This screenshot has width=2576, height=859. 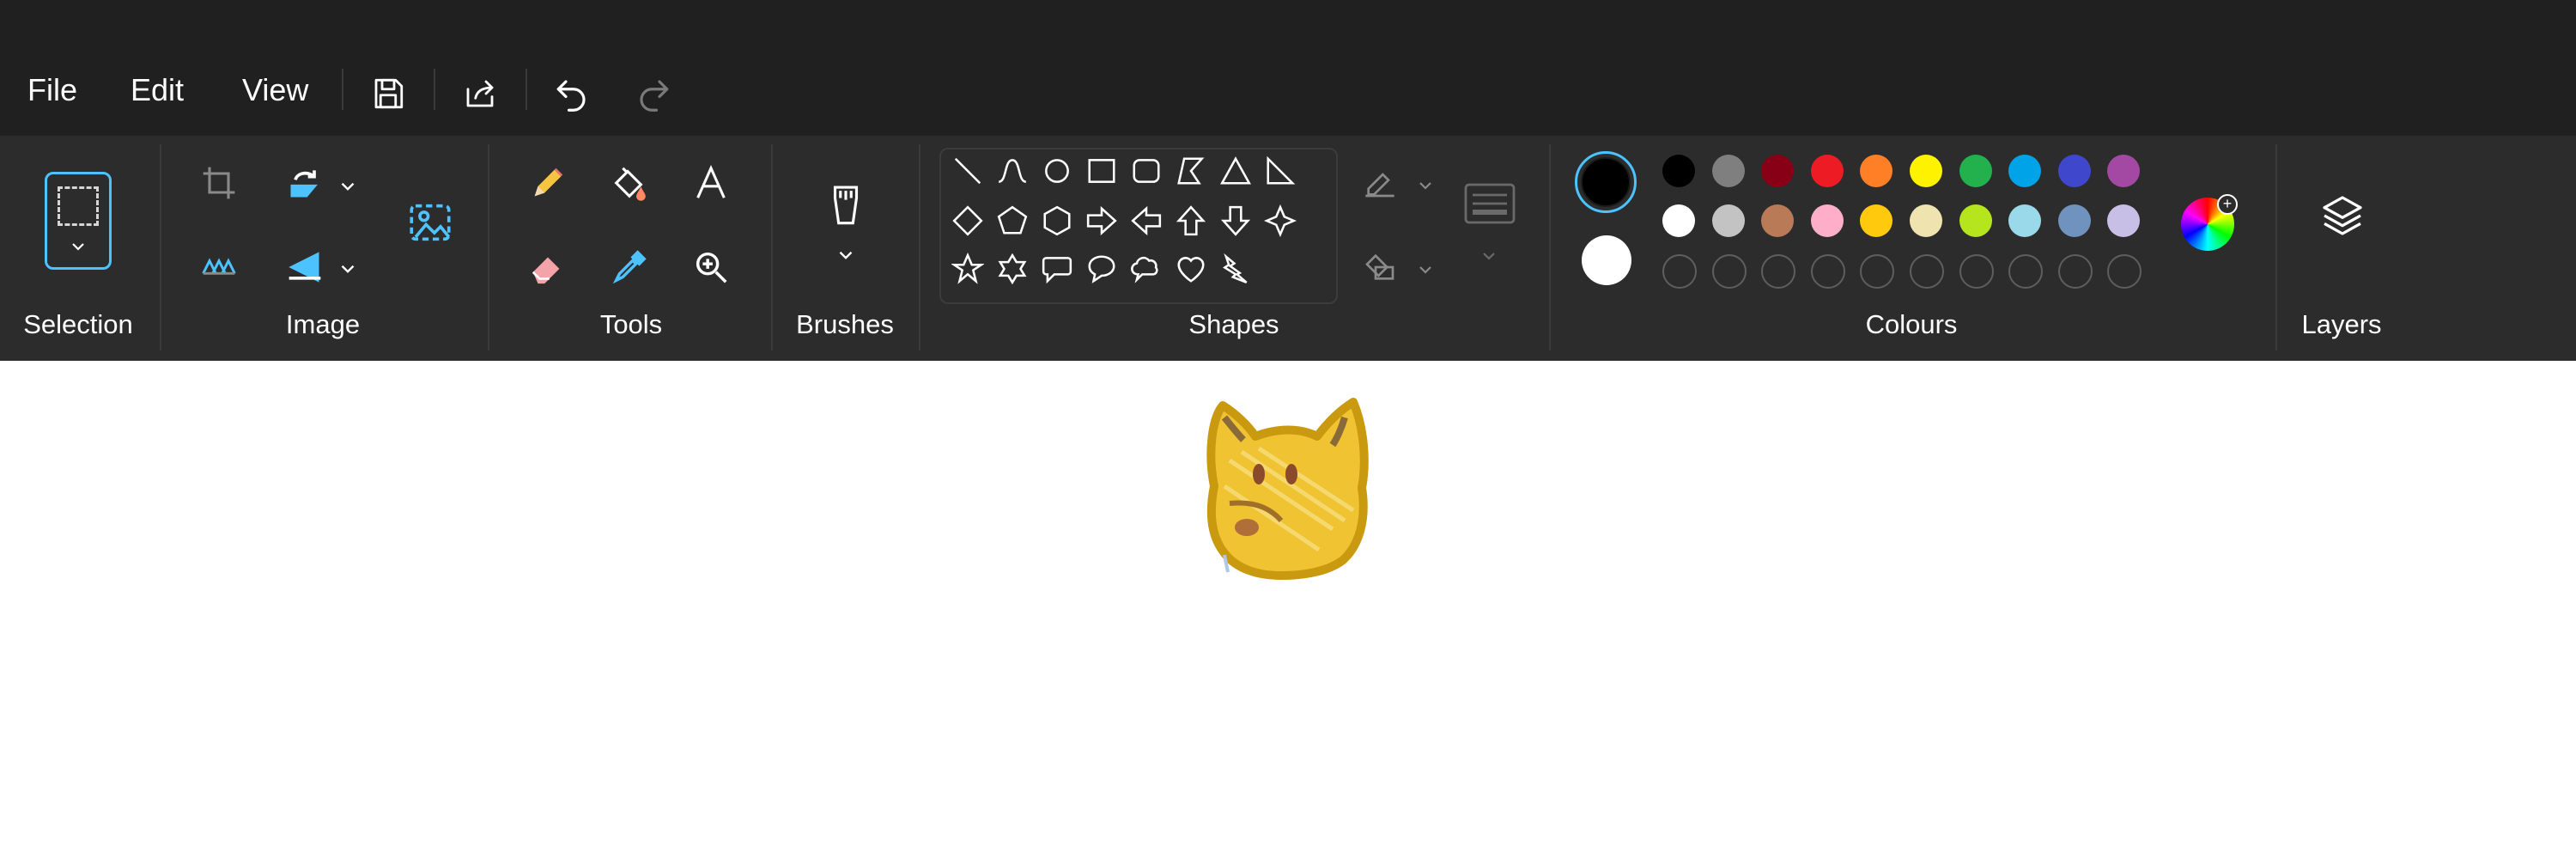 I want to click on pentagon-shape-icon, so click(x=1013, y=221).